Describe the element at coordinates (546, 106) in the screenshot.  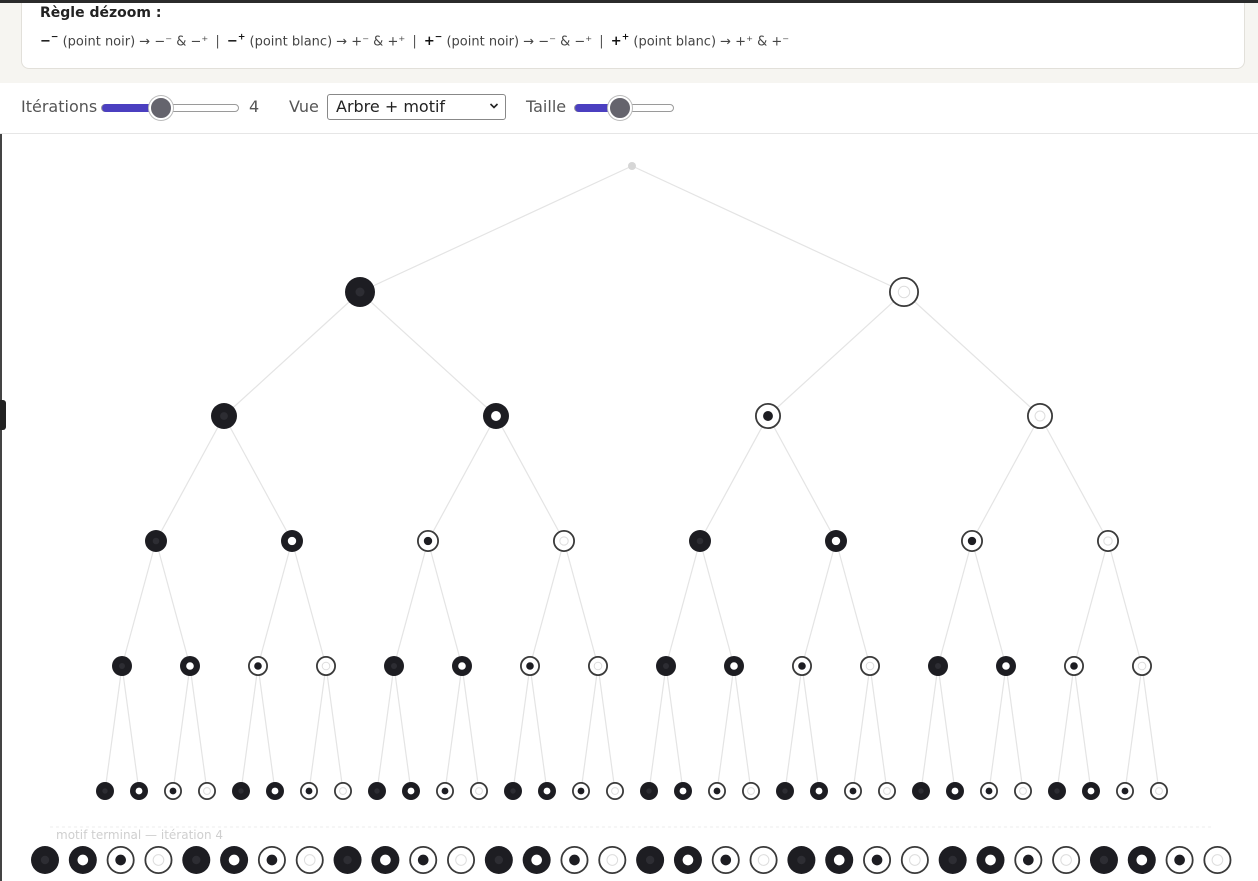
I see `size-label: Taille` at that location.